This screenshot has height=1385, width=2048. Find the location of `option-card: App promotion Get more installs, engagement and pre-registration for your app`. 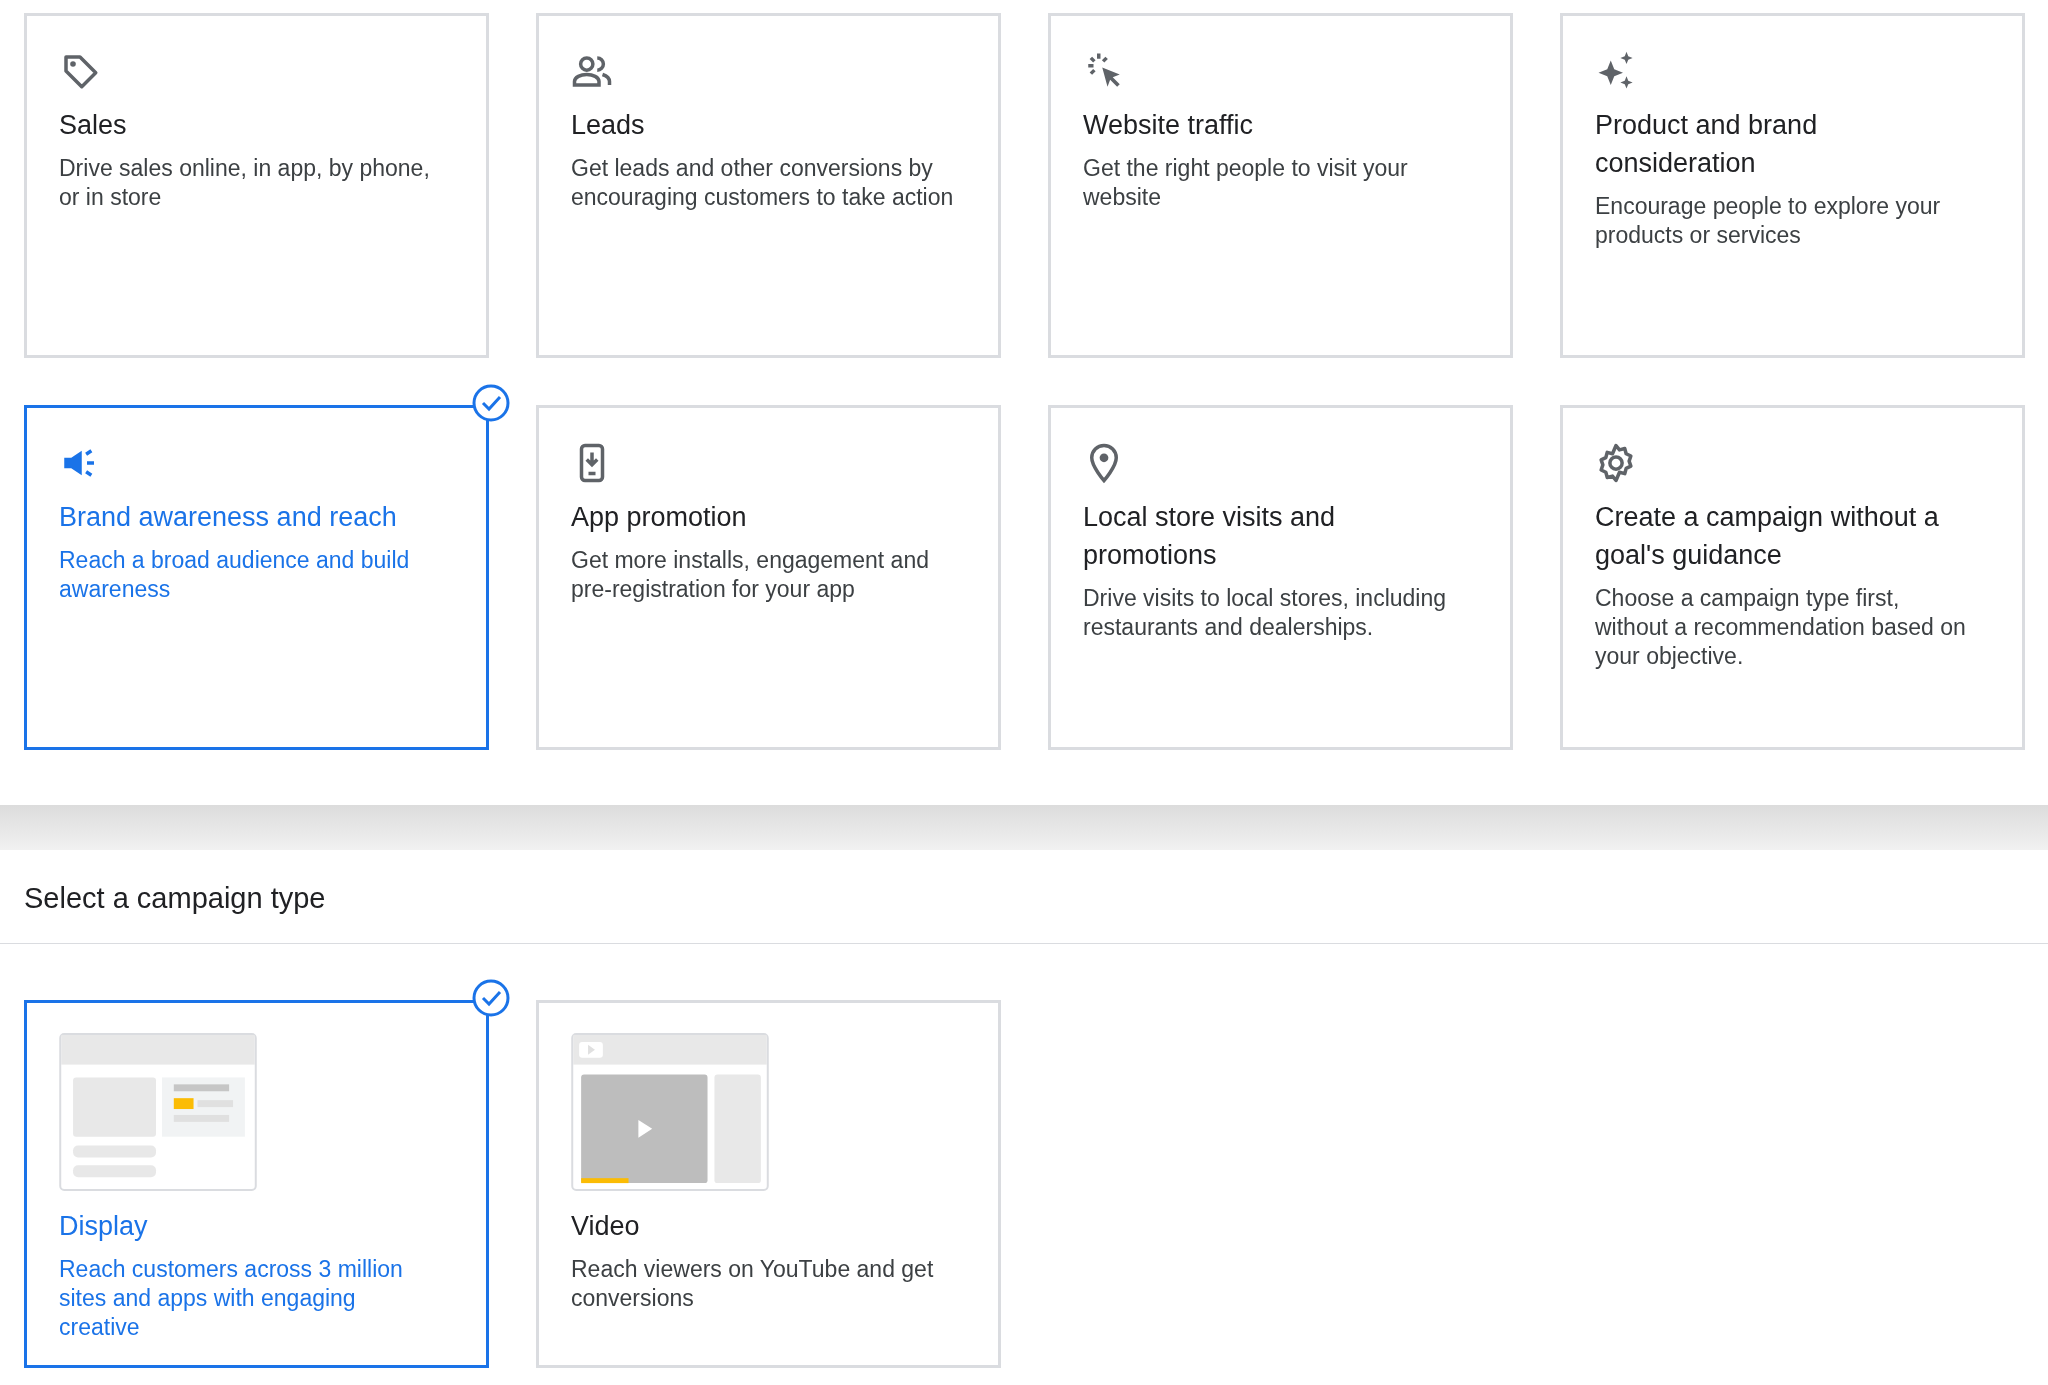

option-card: App promotion Get more installs, engagement and pre-registration for your app is located at coordinates (768, 577).